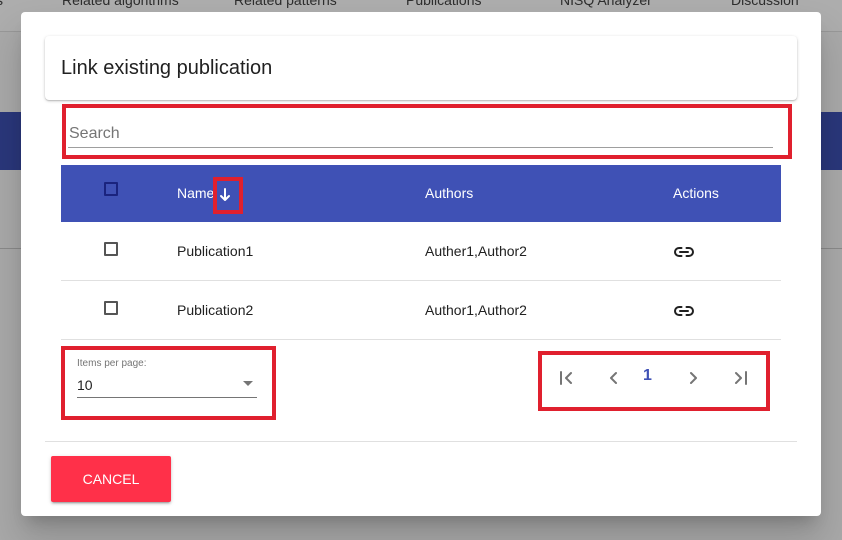 The width and height of the screenshot is (842, 540). Describe the element at coordinates (740, 378) in the screenshot. I see `last-page-icon` at that location.